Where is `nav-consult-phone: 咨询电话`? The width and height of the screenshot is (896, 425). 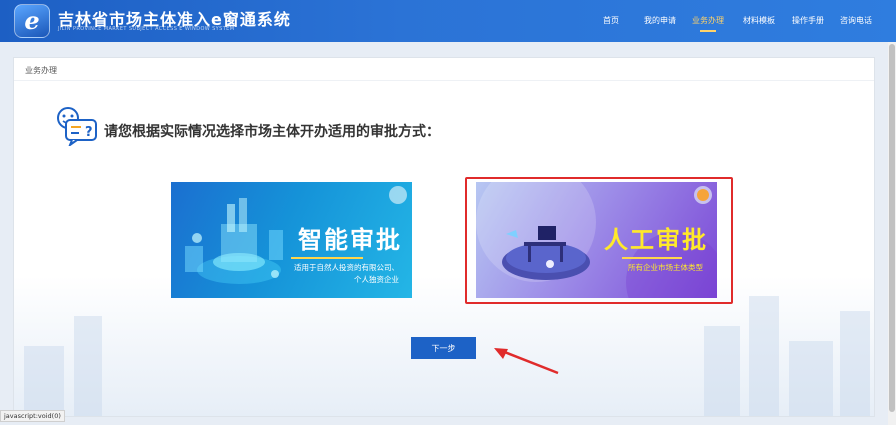
nav-consult-phone: 咨询电话 is located at coordinates (856, 20).